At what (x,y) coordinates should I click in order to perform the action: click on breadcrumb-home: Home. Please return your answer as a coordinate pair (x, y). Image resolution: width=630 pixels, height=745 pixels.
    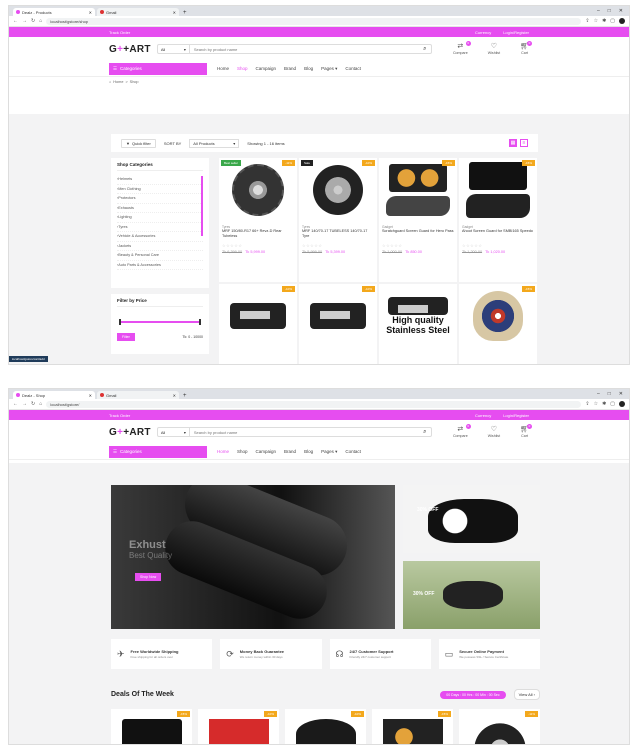
    Looking at the image, I should click on (118, 82).